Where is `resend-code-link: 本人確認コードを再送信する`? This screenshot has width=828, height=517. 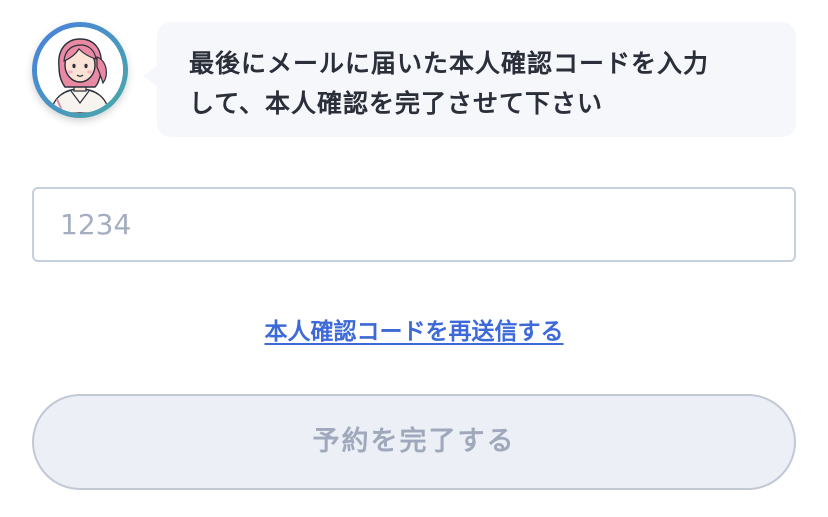
resend-code-link: 本人確認コードを再送信する is located at coordinates (414, 329).